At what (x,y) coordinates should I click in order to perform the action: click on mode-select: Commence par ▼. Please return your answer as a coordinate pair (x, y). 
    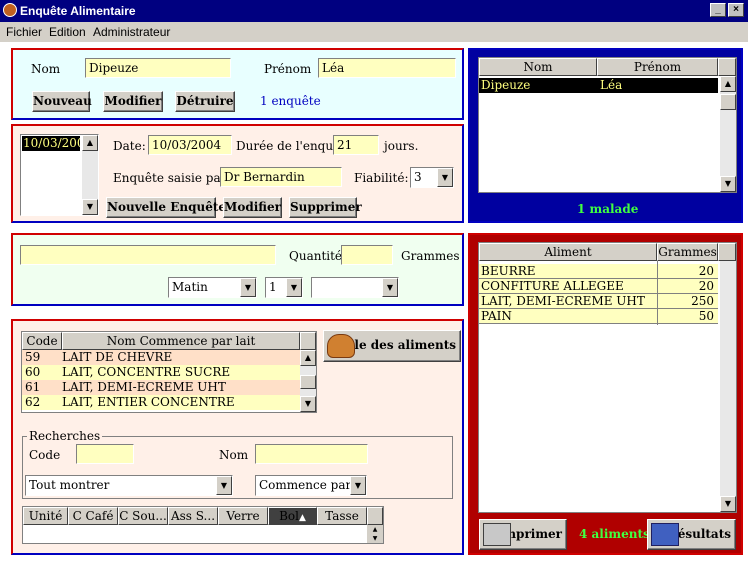
    Looking at the image, I should click on (311, 485).